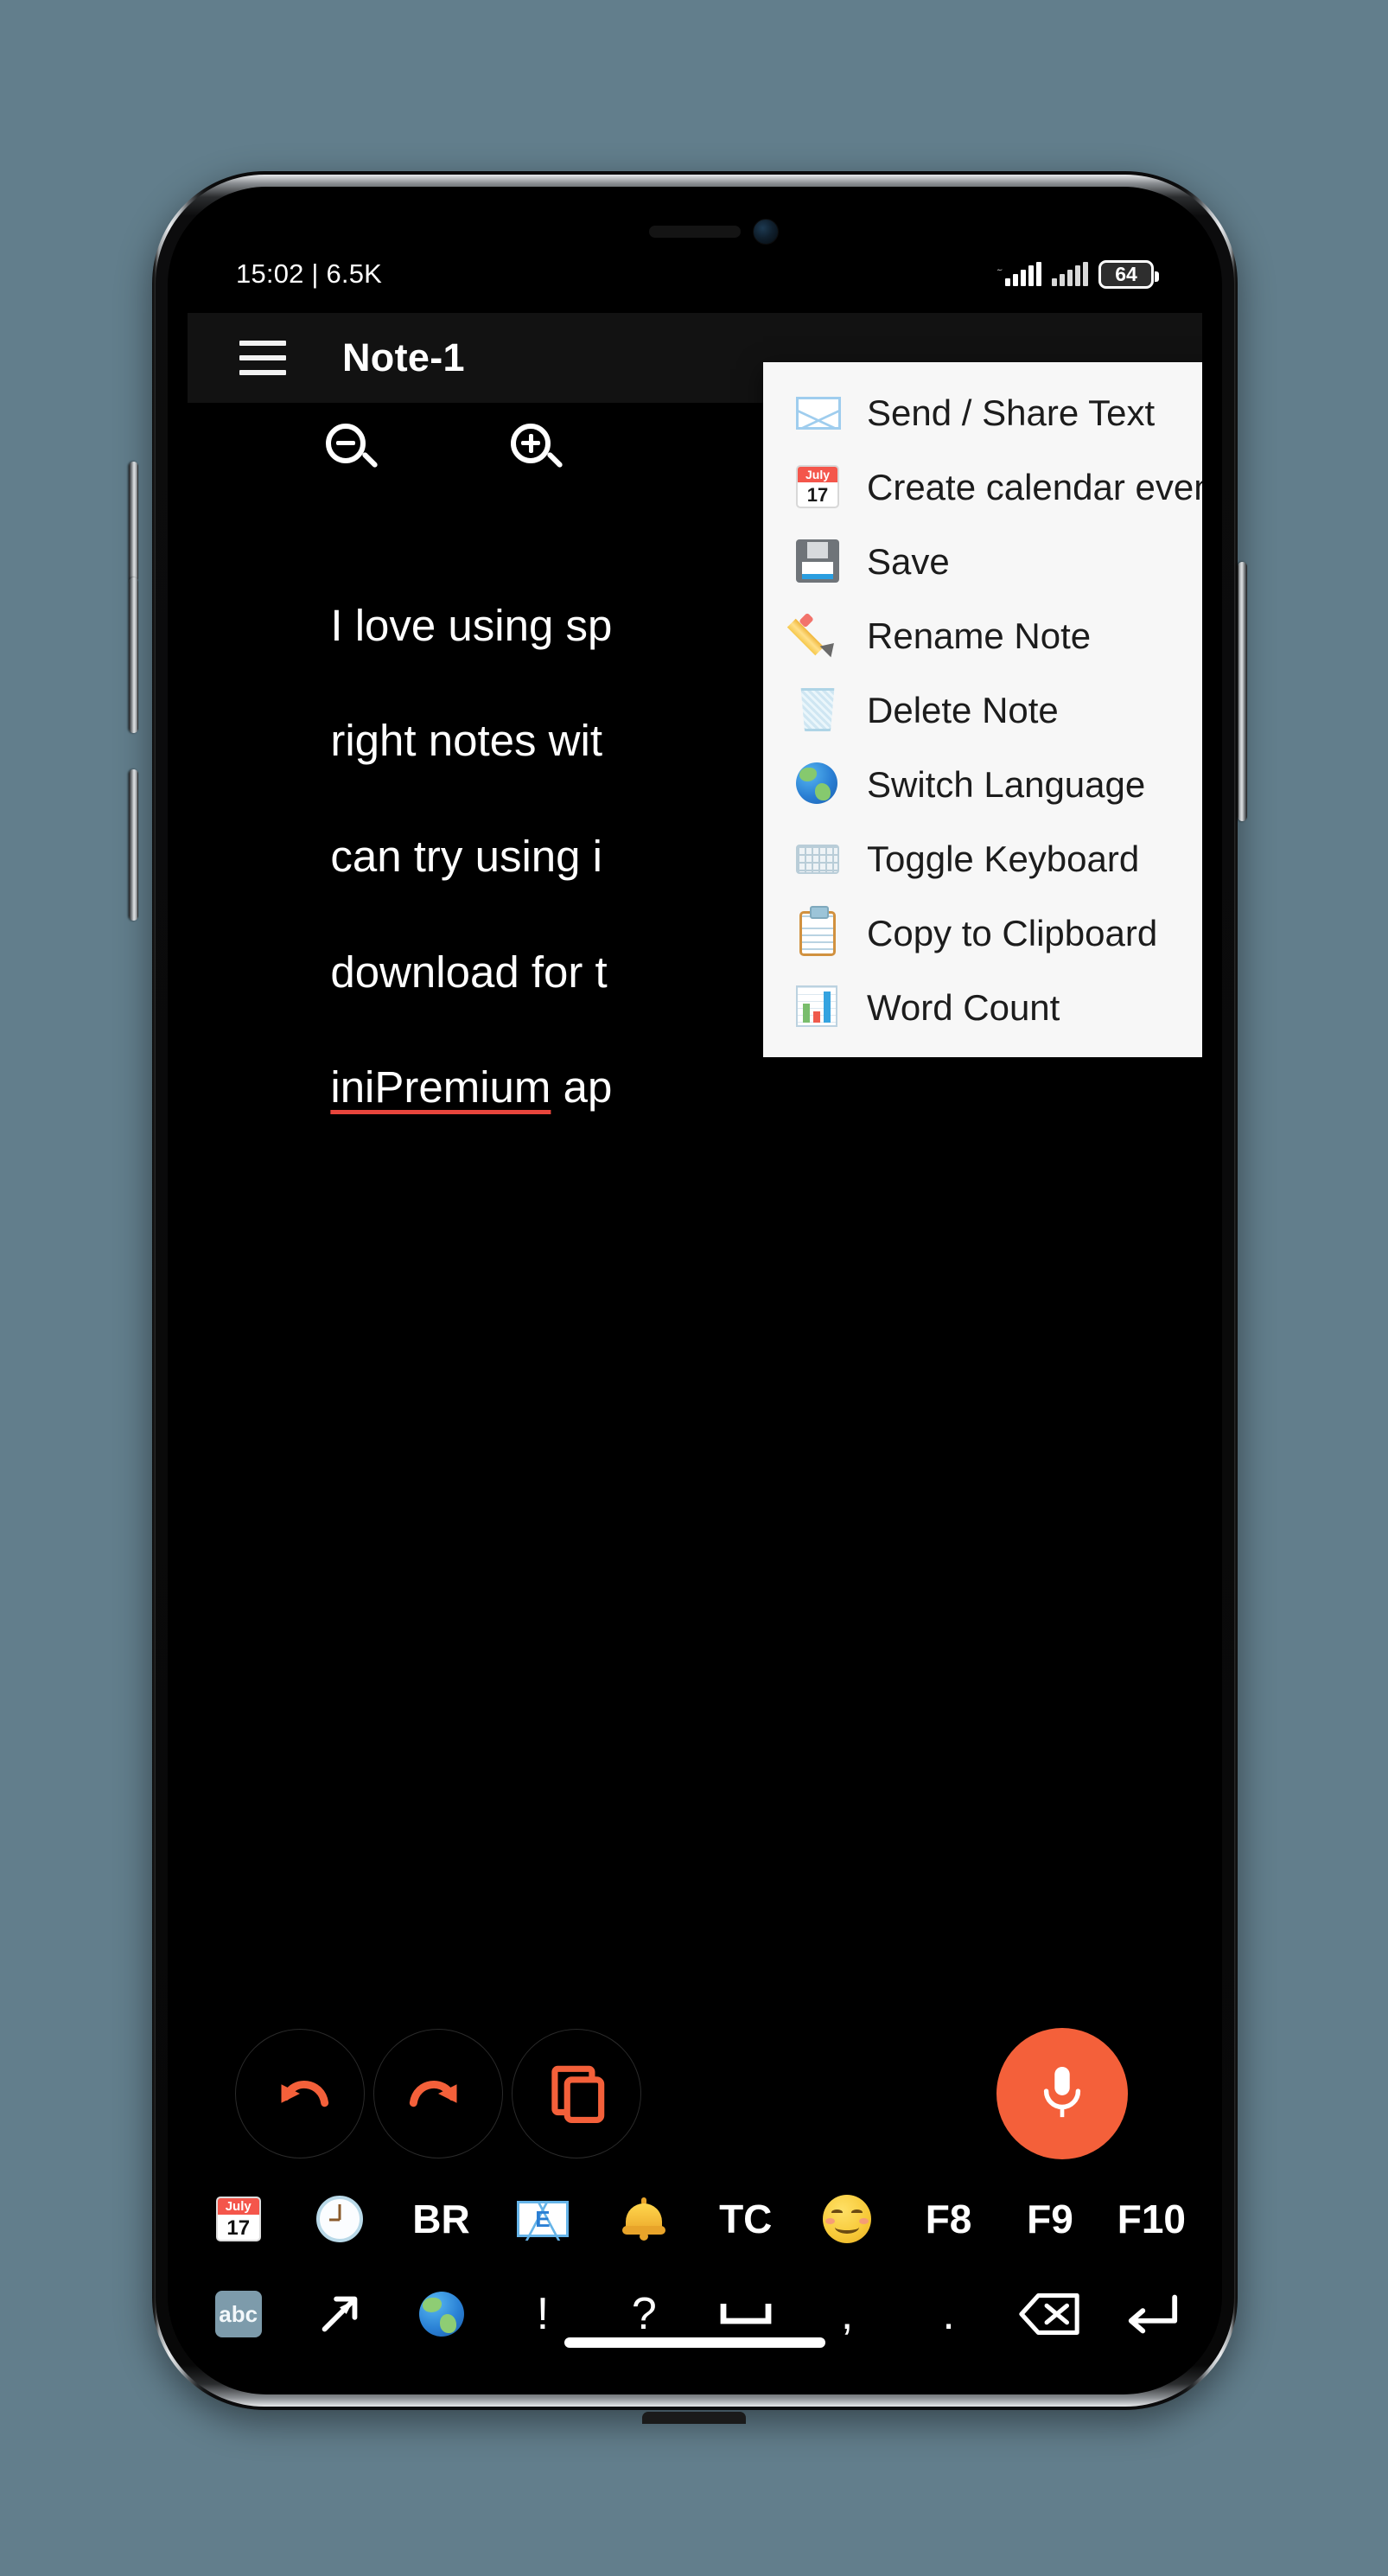 Image resolution: width=1388 pixels, height=2576 pixels. Describe the element at coordinates (1011, 412) in the screenshot. I see `menu-item-label: Send / Share Text` at that location.